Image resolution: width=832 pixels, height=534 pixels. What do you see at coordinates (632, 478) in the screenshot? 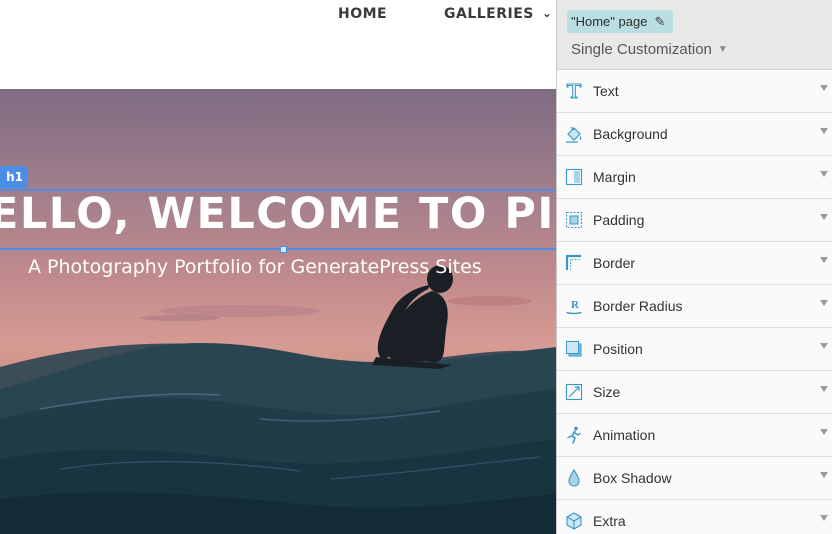
I see `accordion-item-label: Box Shadow` at bounding box center [632, 478].